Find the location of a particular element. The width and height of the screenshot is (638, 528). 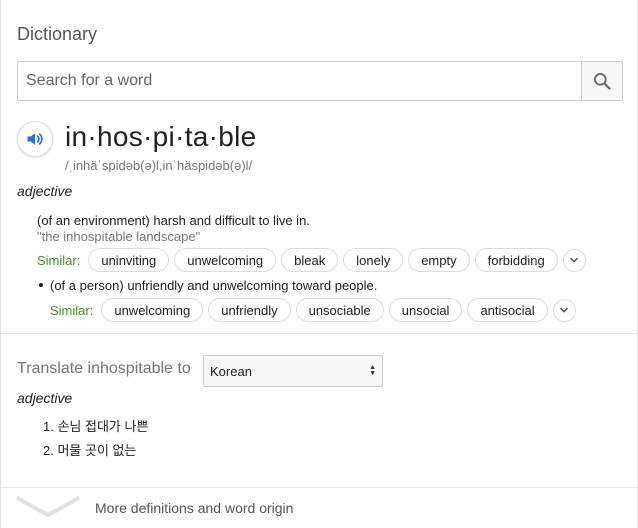

example-1: "the inhospitable landscape" is located at coordinates (119, 236).